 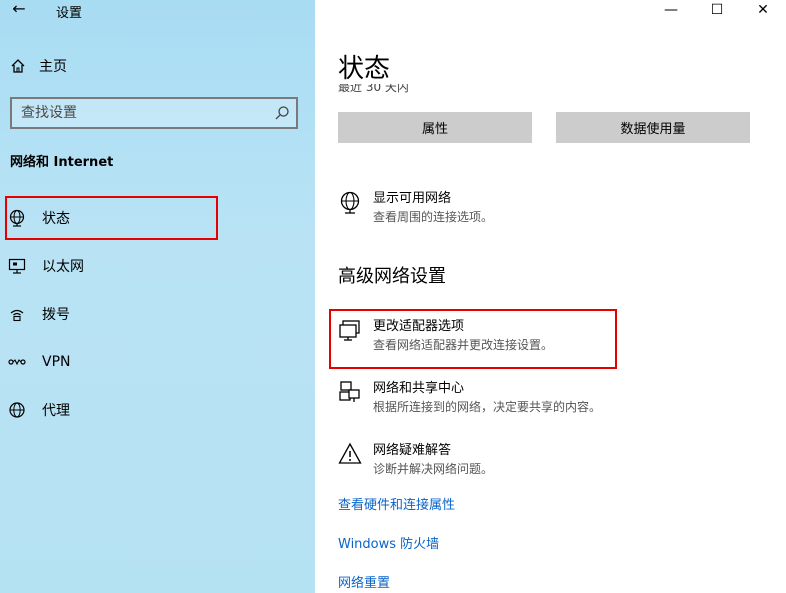 I want to click on sharing-center-desc: 根据所连接到的网络，决定要共享的内容。, so click(x=487, y=407).